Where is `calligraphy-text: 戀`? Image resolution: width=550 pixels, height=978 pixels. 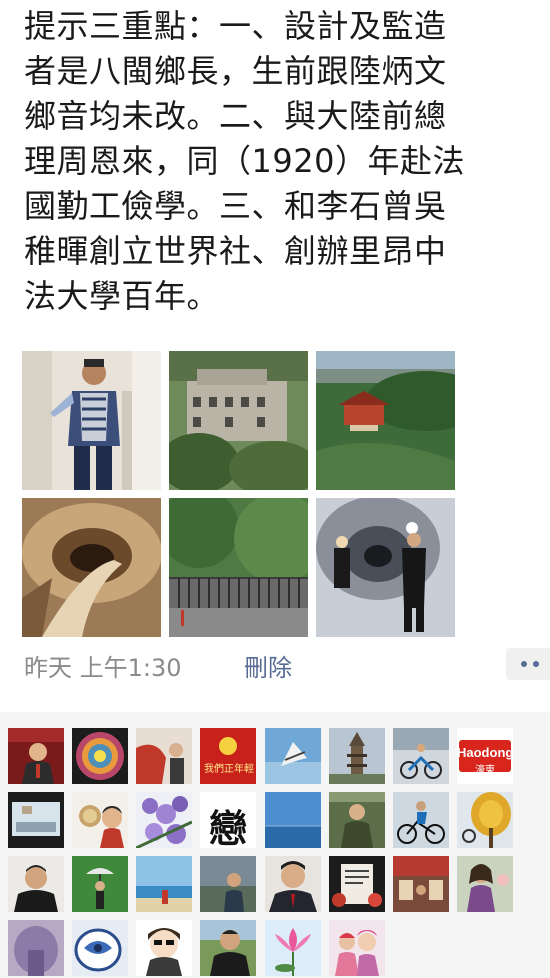
calligraphy-text: 戀 is located at coordinates (227, 827).